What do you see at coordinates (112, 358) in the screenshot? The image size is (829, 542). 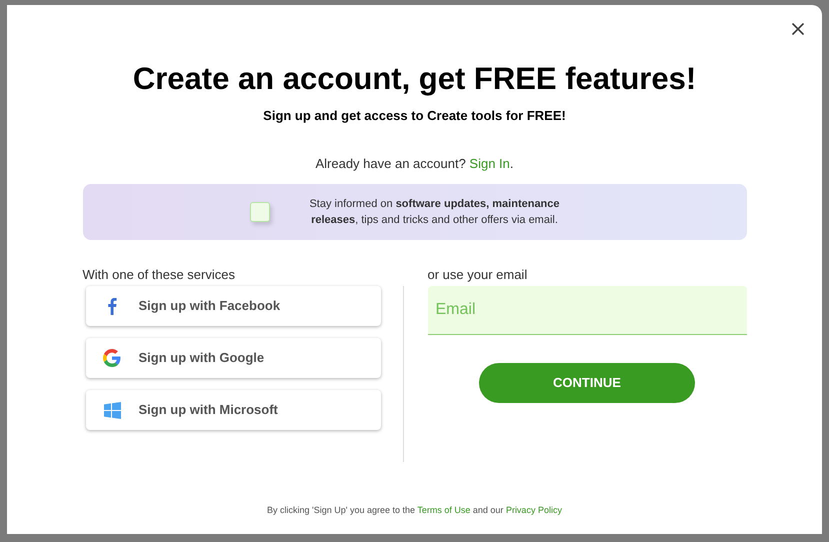 I see `g-letter-icon` at bounding box center [112, 358].